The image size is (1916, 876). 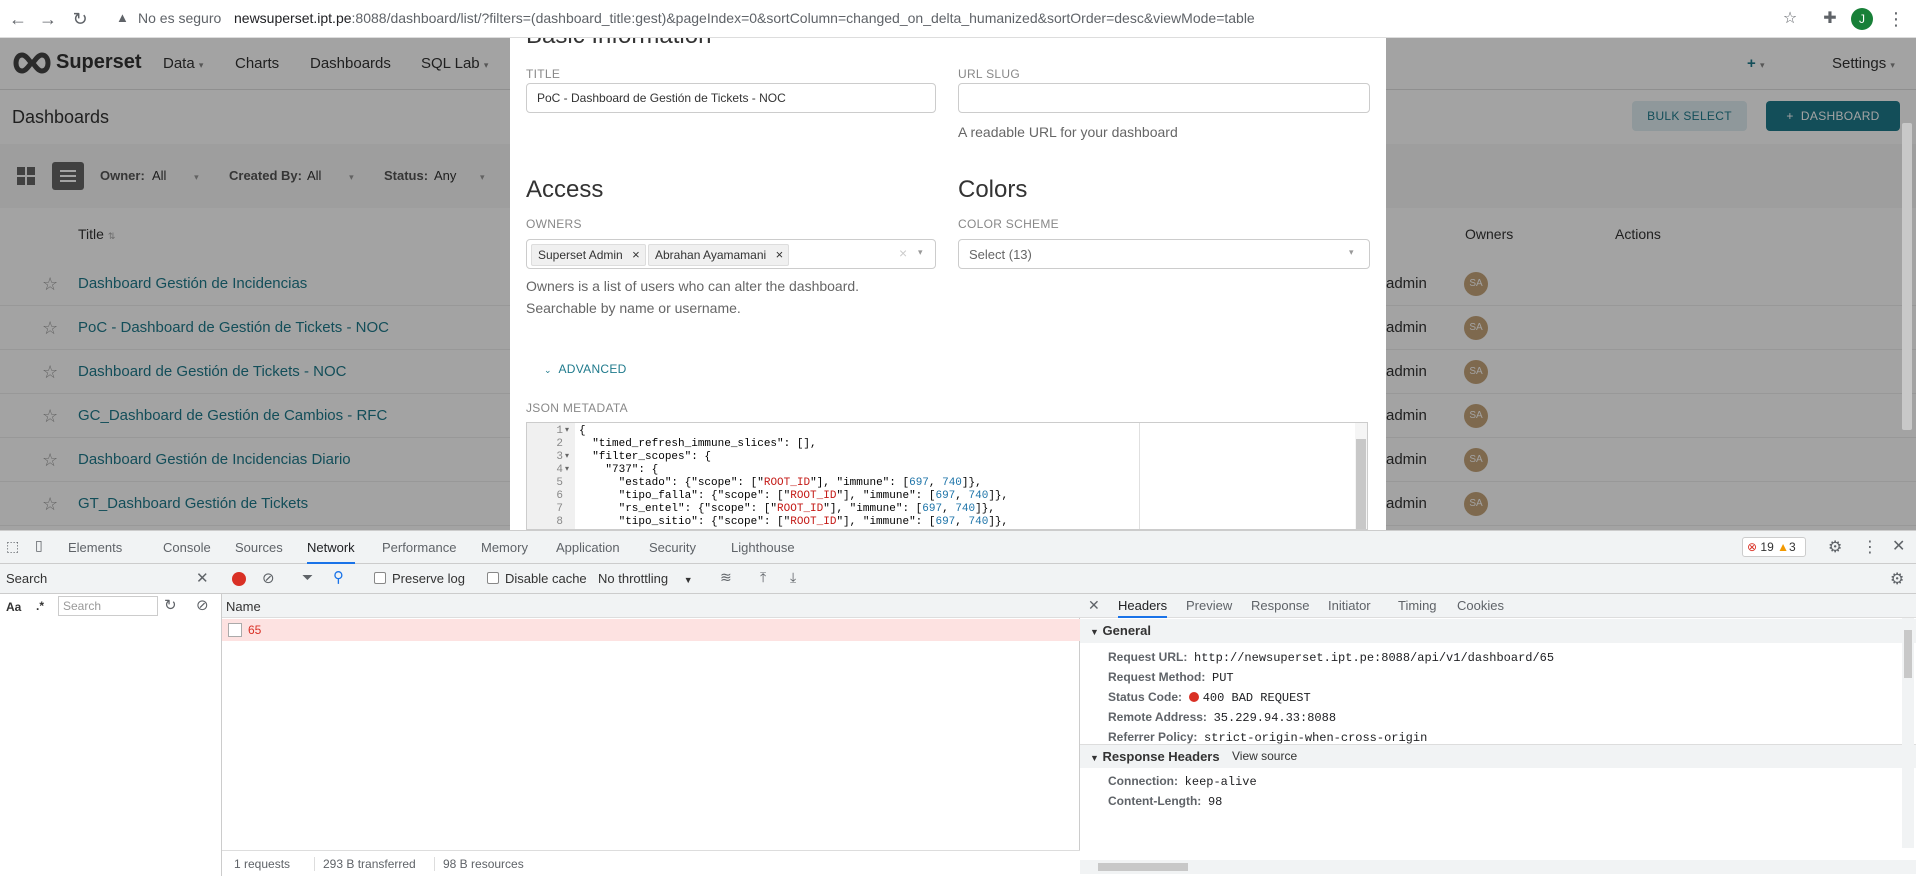 I want to click on details-scrollbar, so click(x=1908, y=733).